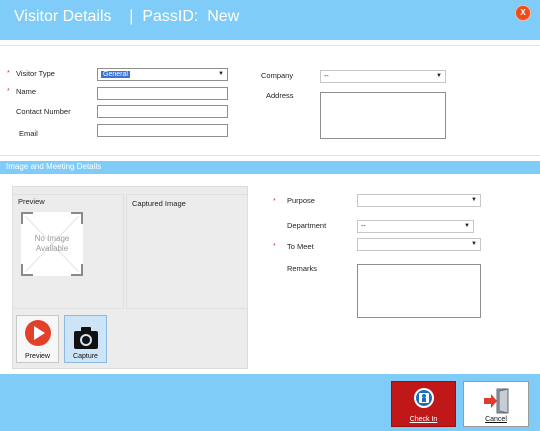 This screenshot has height=431, width=540. What do you see at coordinates (162, 130) in the screenshot?
I see `email-input` at bounding box center [162, 130].